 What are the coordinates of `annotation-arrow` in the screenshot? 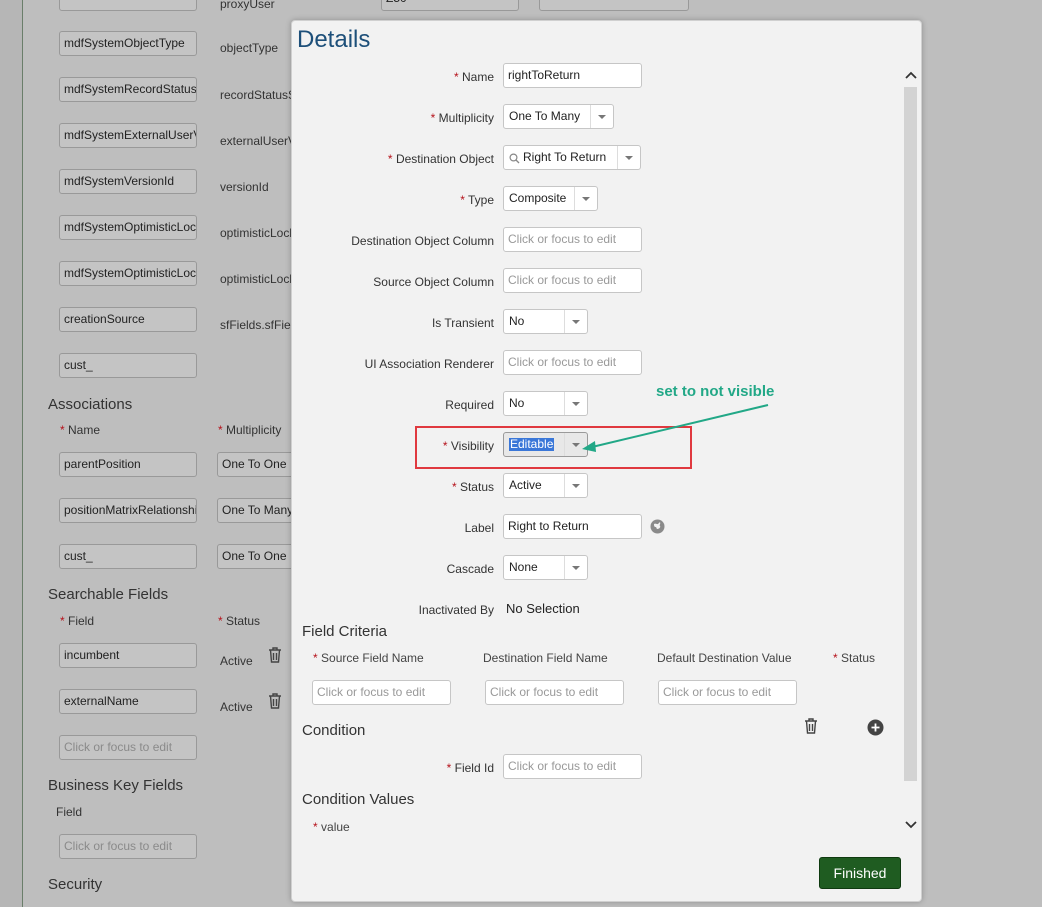 It's located at (675, 428).